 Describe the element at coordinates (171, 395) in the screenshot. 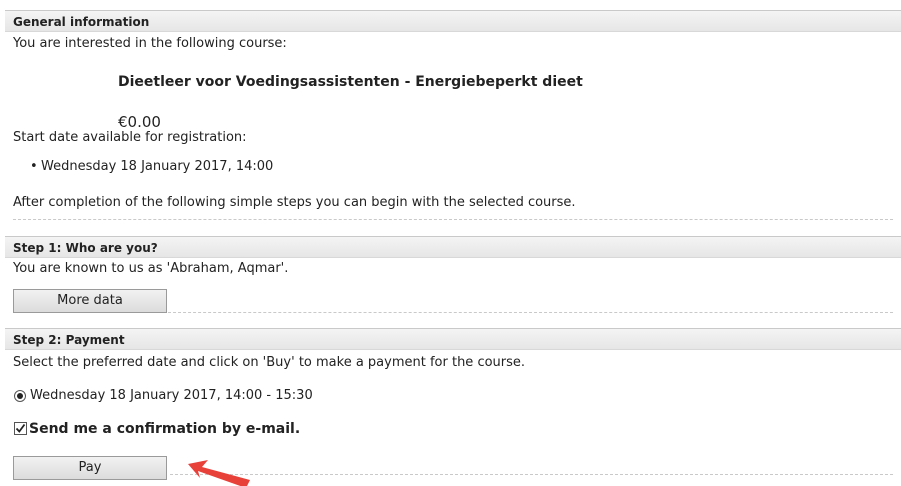

I see `date-option-label: Wednesday 18 January 2017, 14:00 - 15:30` at that location.